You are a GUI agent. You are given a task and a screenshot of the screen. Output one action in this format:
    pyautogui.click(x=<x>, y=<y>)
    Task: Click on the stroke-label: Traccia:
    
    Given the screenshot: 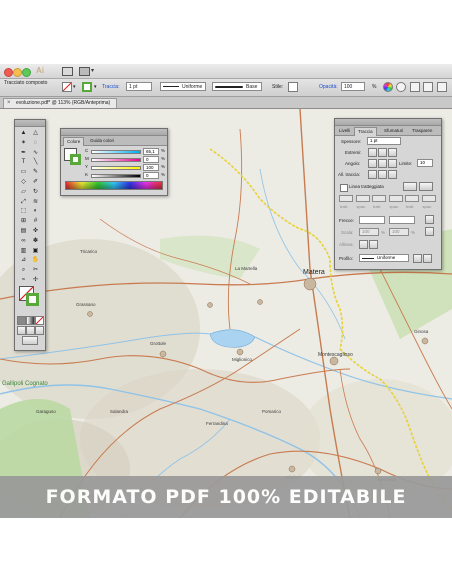 What is the action you would take?
    pyautogui.click(x=111, y=87)
    